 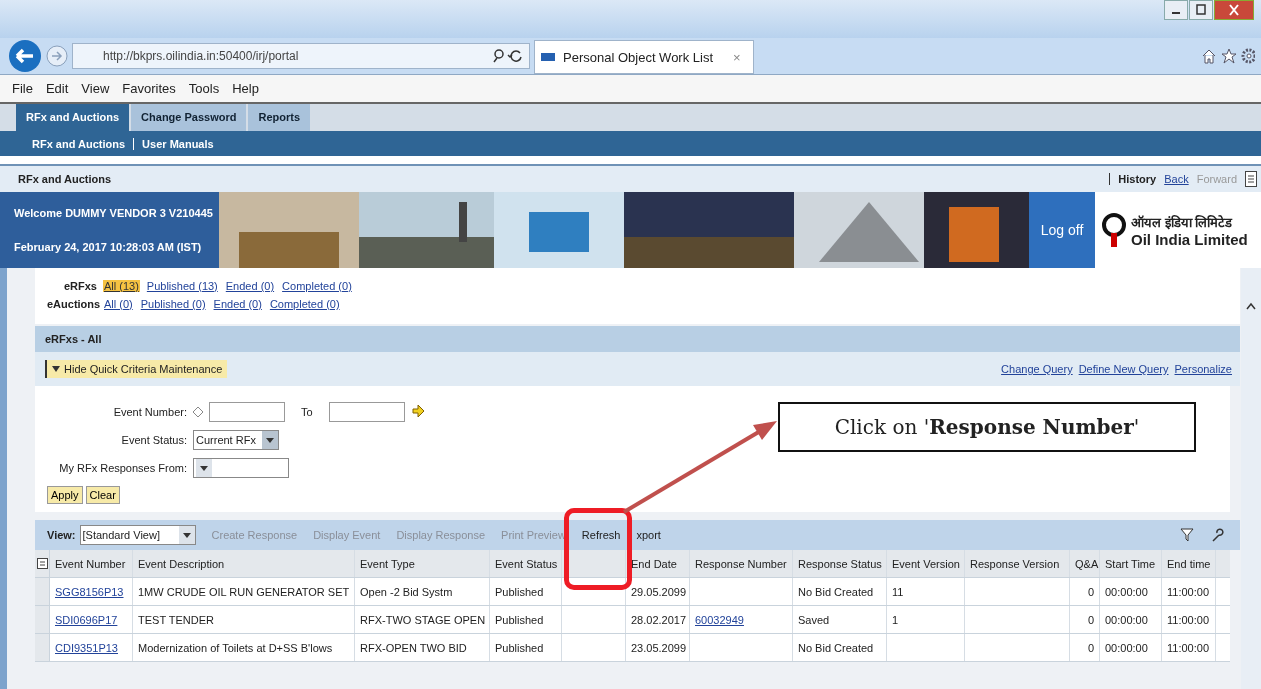 What do you see at coordinates (1248, 56) in the screenshot?
I see `settings-icon` at bounding box center [1248, 56].